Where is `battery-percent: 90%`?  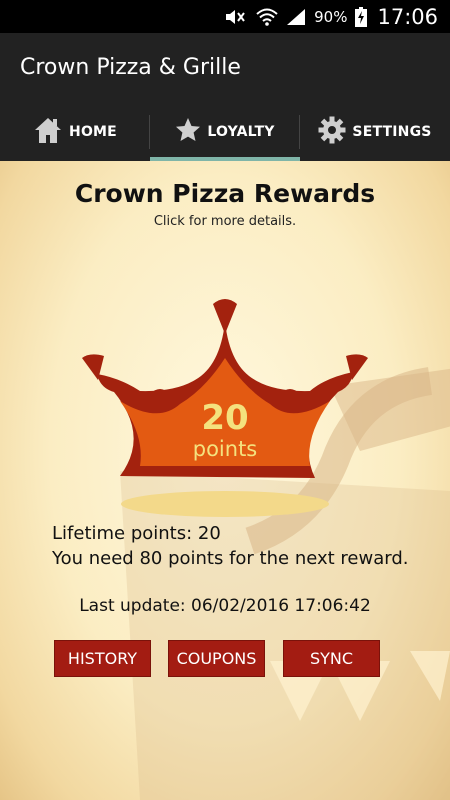
battery-percent: 90% is located at coordinates (331, 16).